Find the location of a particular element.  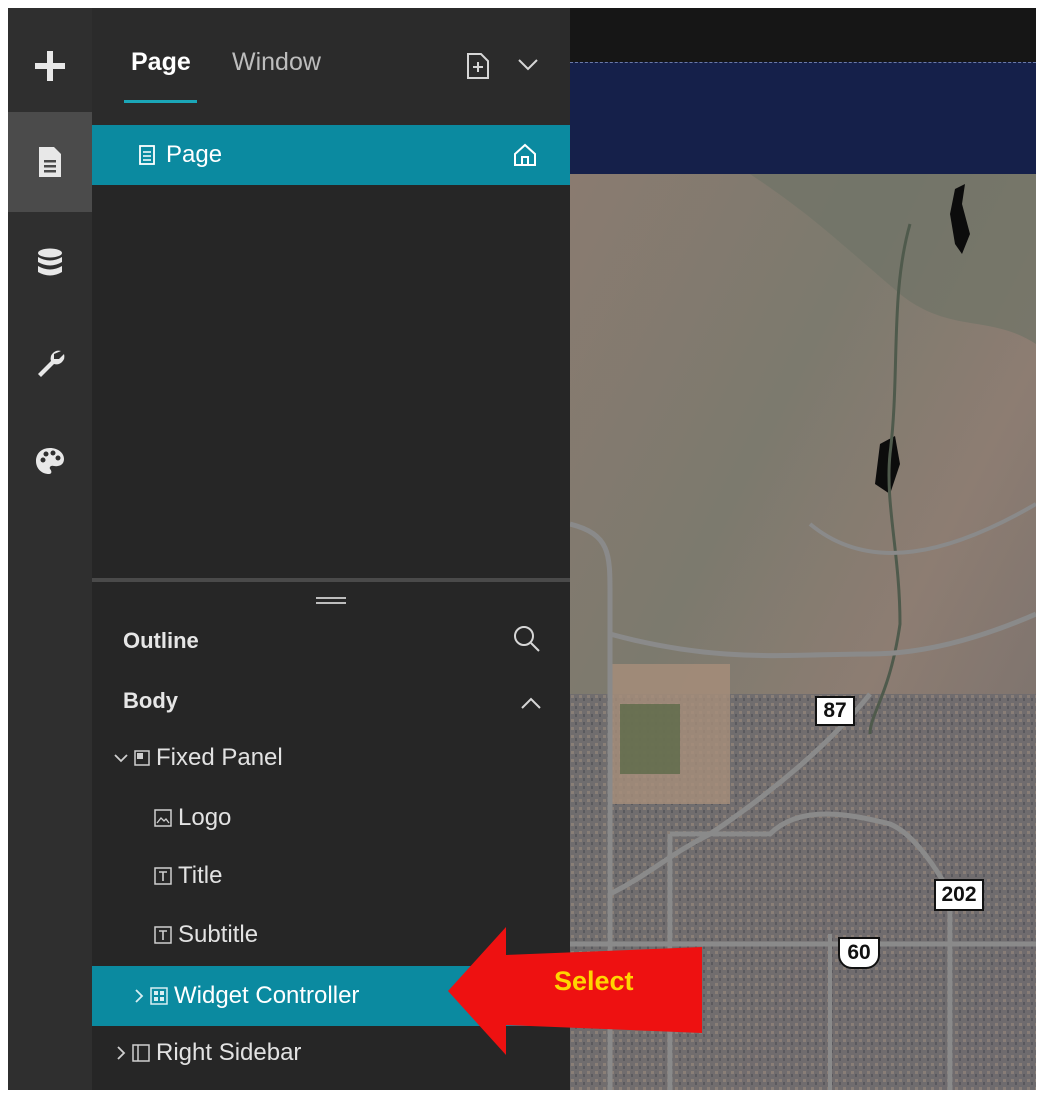

page-panel-button is located at coordinates (50, 162).